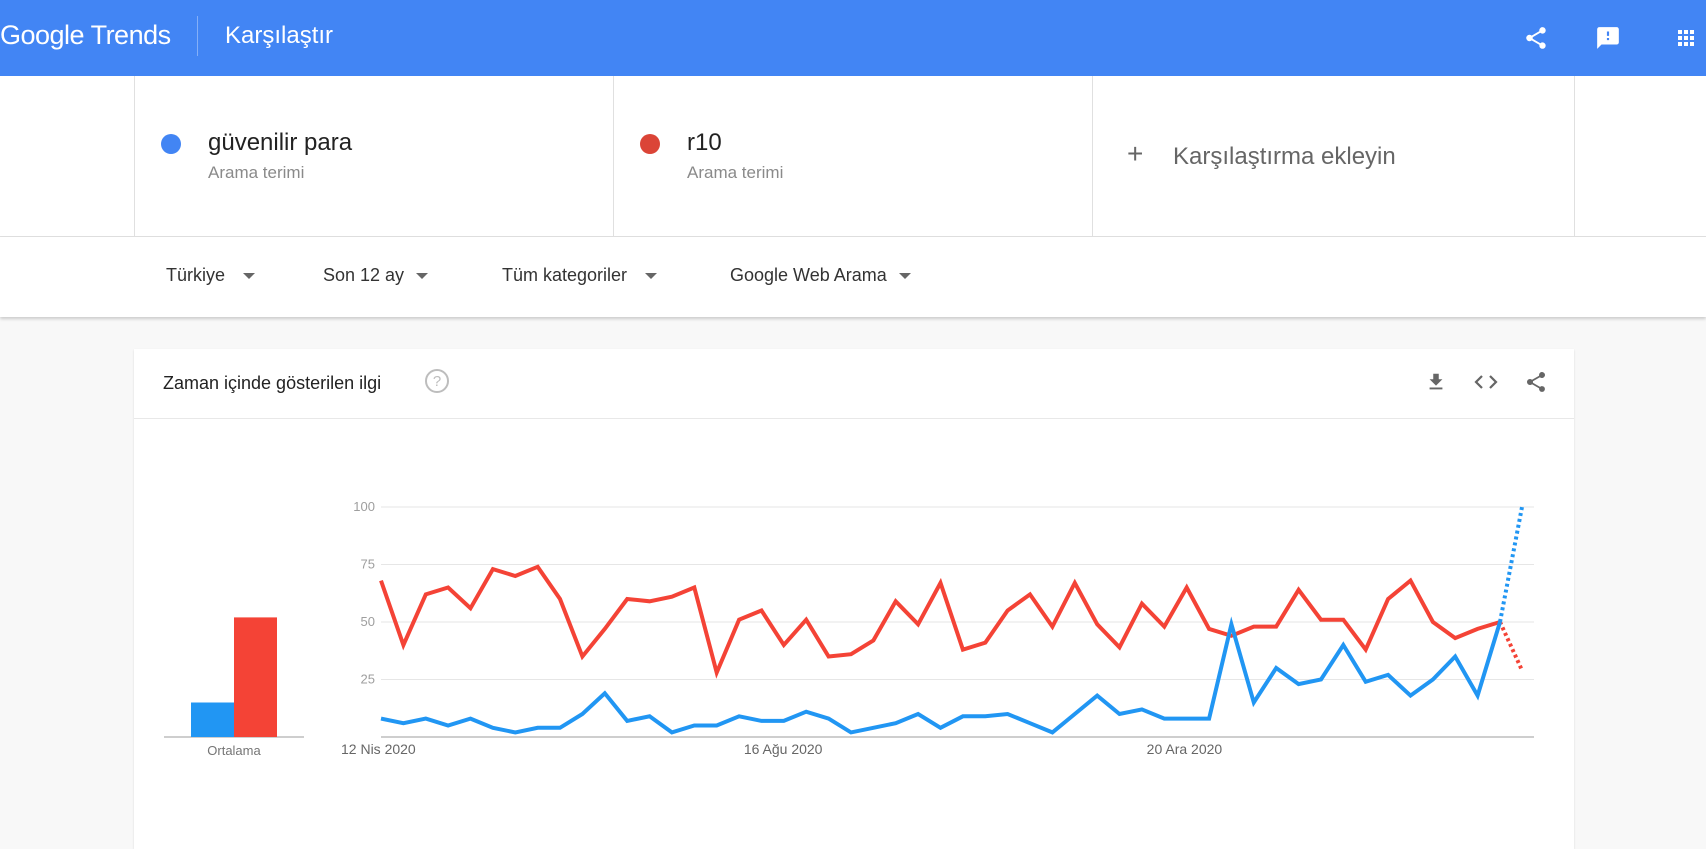 Image resolution: width=1706 pixels, height=849 pixels. What do you see at coordinates (1185, 749) in the screenshot?
I see `x-tick-label: 20 Ara 2020` at bounding box center [1185, 749].